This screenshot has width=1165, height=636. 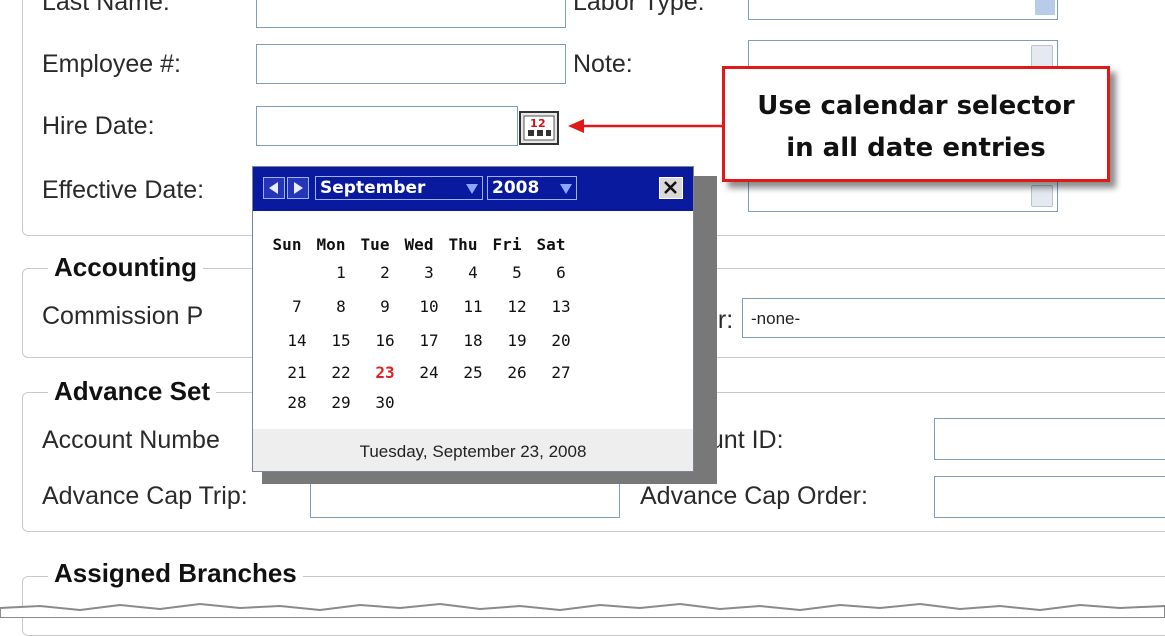 I want to click on calendar-day: 18, so click(x=473, y=340).